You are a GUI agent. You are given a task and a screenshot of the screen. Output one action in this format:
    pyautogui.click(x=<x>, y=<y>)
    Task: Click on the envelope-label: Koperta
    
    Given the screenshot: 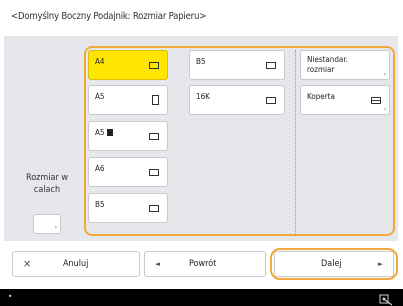 What is the action you would take?
    pyautogui.click(x=321, y=96)
    